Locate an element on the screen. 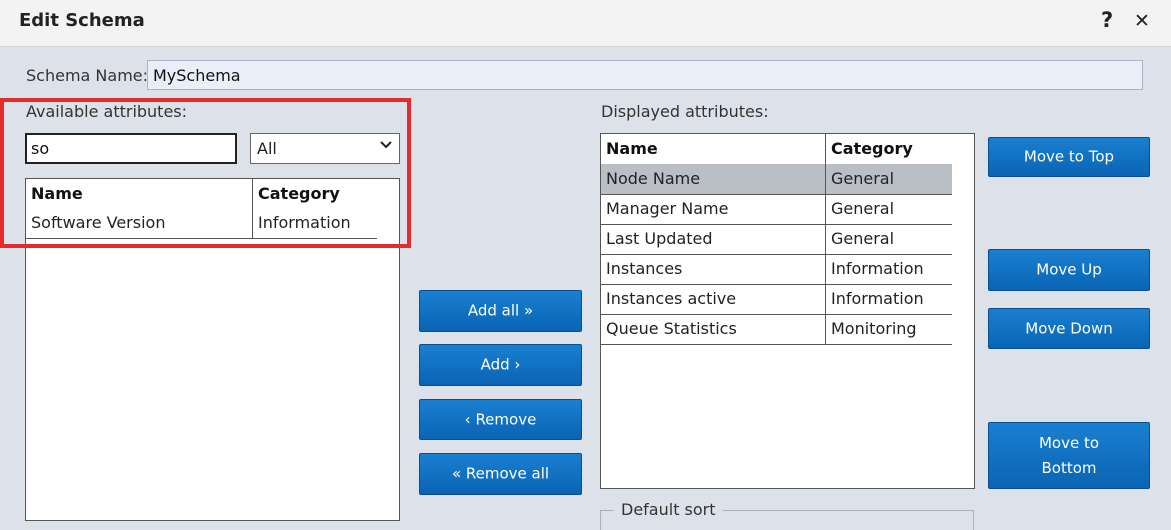 The height and width of the screenshot is (530, 1171). displayed-table-header: Name Category is located at coordinates (776, 149).